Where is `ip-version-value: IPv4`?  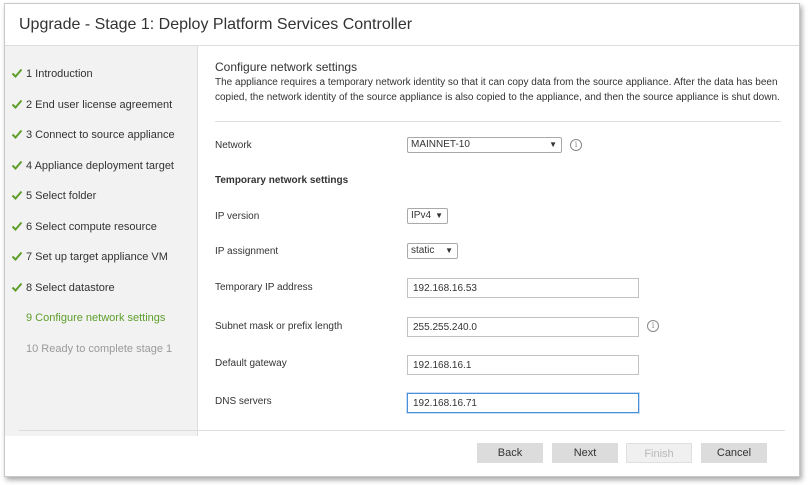
ip-version-value: IPv4 is located at coordinates (421, 215).